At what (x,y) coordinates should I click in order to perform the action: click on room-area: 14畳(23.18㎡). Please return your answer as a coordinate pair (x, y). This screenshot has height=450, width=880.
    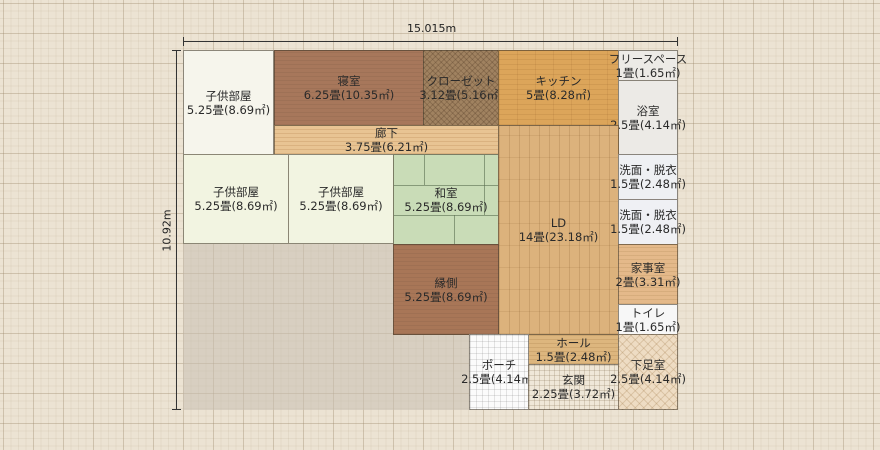
    Looking at the image, I should click on (558, 237).